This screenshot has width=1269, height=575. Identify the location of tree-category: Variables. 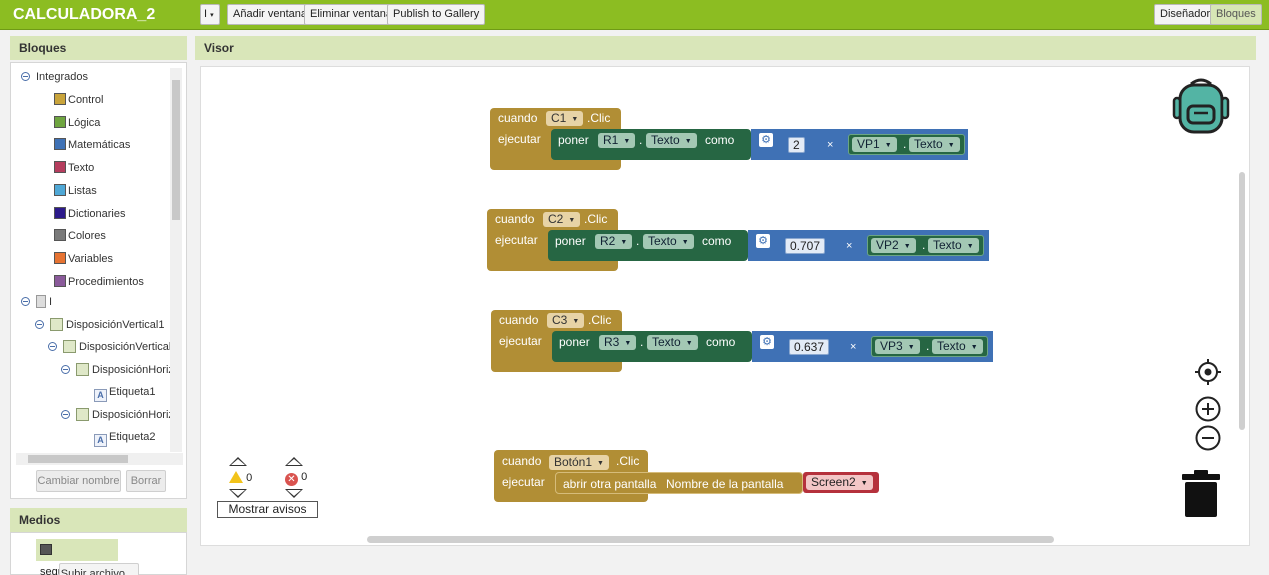
(83, 259).